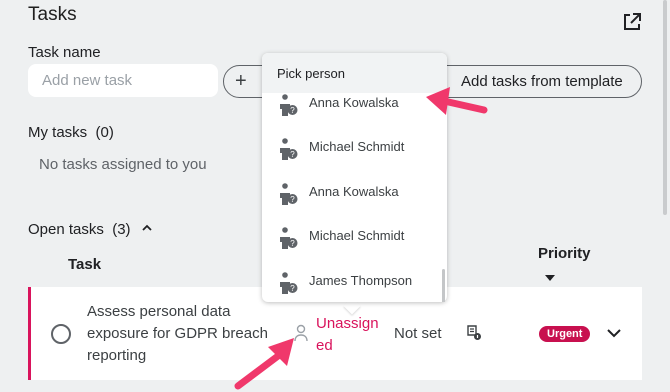  What do you see at coordinates (264, 364) in the screenshot?
I see `annotation-arrow-bottom` at bounding box center [264, 364].